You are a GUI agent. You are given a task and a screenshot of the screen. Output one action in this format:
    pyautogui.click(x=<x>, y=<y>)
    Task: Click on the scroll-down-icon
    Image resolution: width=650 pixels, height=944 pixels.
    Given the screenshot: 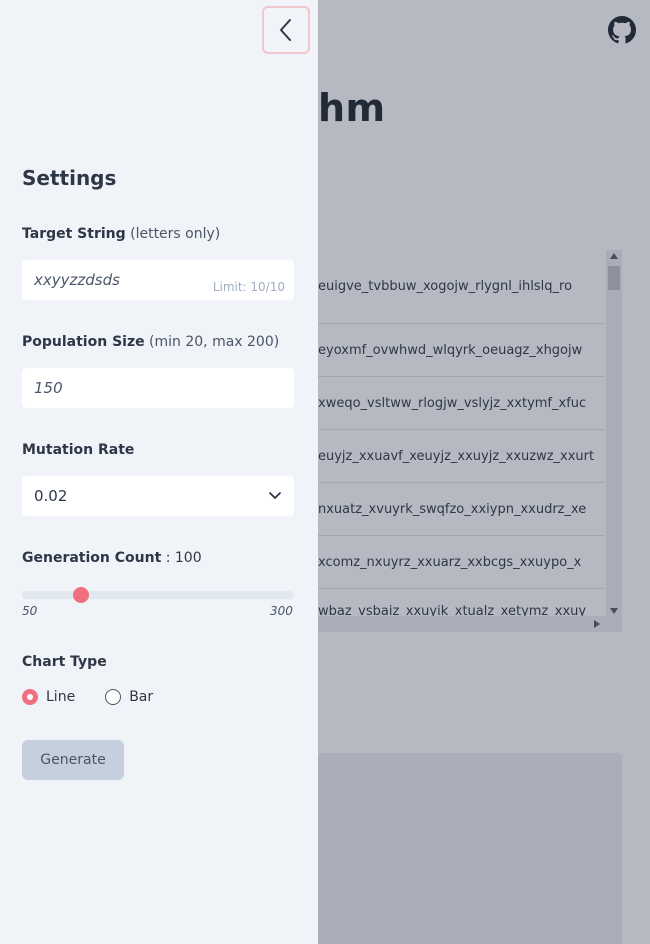 What is the action you would take?
    pyautogui.click(x=614, y=611)
    